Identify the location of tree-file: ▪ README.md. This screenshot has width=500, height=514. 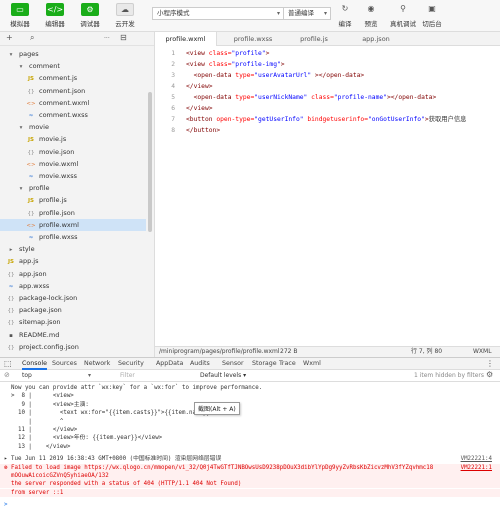
(73, 335).